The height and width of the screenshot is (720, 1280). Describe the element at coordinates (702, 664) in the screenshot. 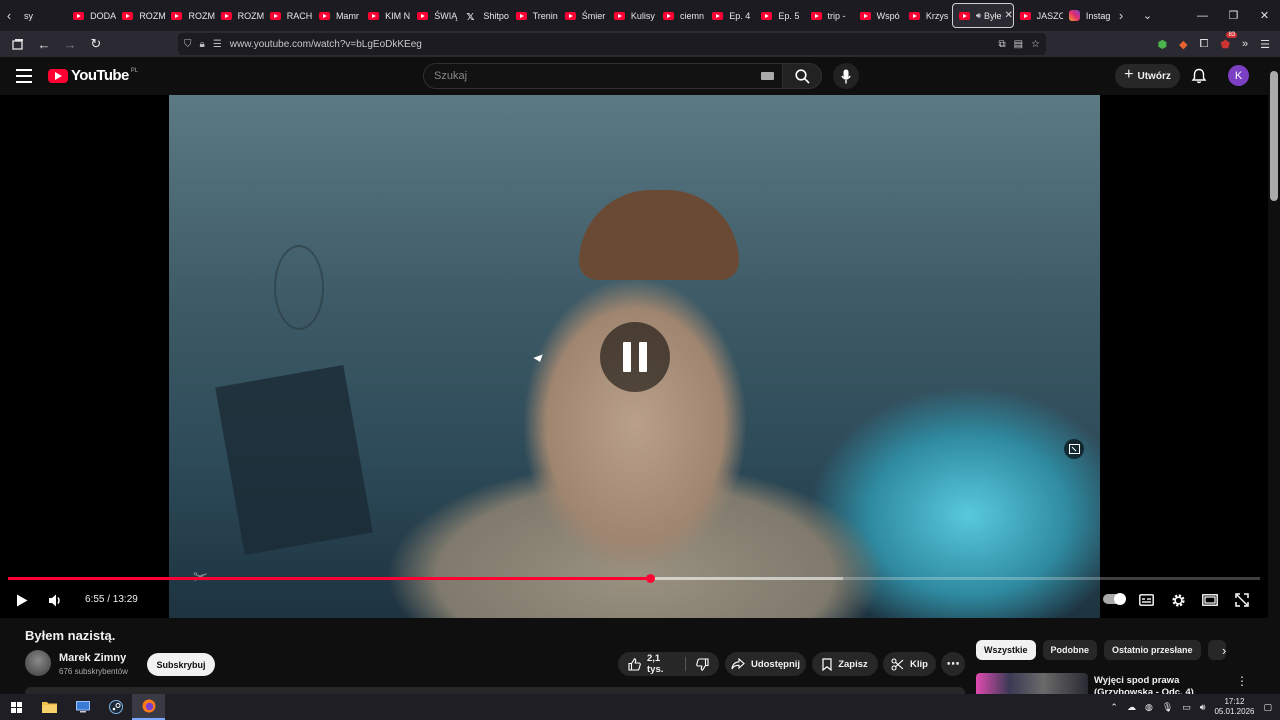

I see `dislike-button` at that location.